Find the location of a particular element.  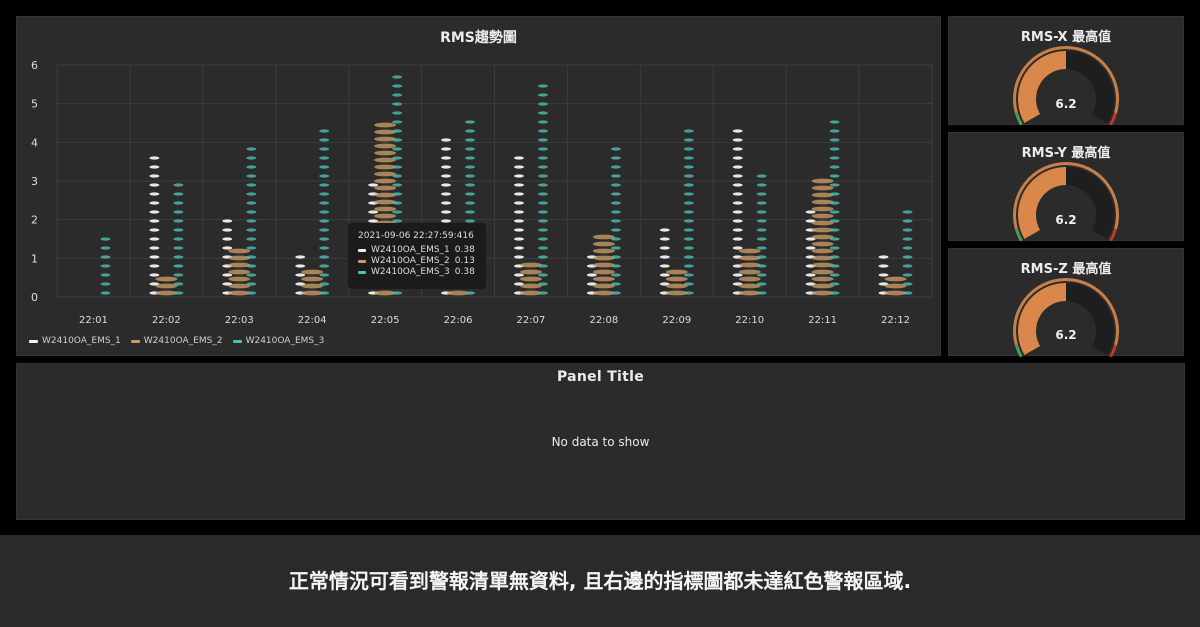

gauge-fill is located at coordinates (1042, 203).